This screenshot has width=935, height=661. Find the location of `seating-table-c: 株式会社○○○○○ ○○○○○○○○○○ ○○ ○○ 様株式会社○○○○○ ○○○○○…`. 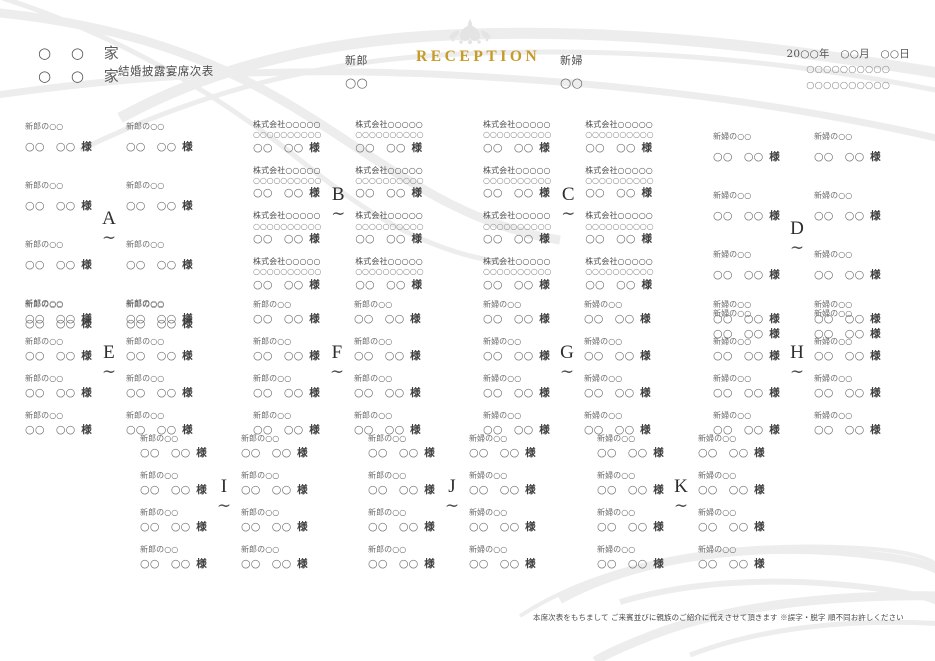

seating-table-c: 株式会社○○○○○ ○○○○○○○○○○ ○○ ○○ 様株式会社○○○○○ ○○○○○… is located at coordinates (568, 211).